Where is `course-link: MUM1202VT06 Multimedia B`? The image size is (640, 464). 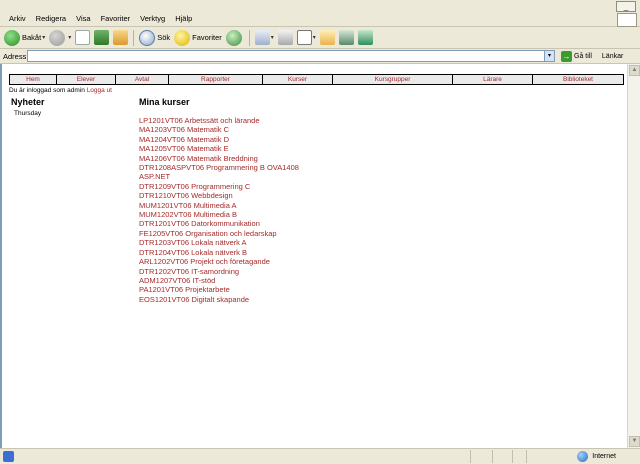
course-link: MUM1202VT06 Multimedia B is located at coordinates (219, 214).